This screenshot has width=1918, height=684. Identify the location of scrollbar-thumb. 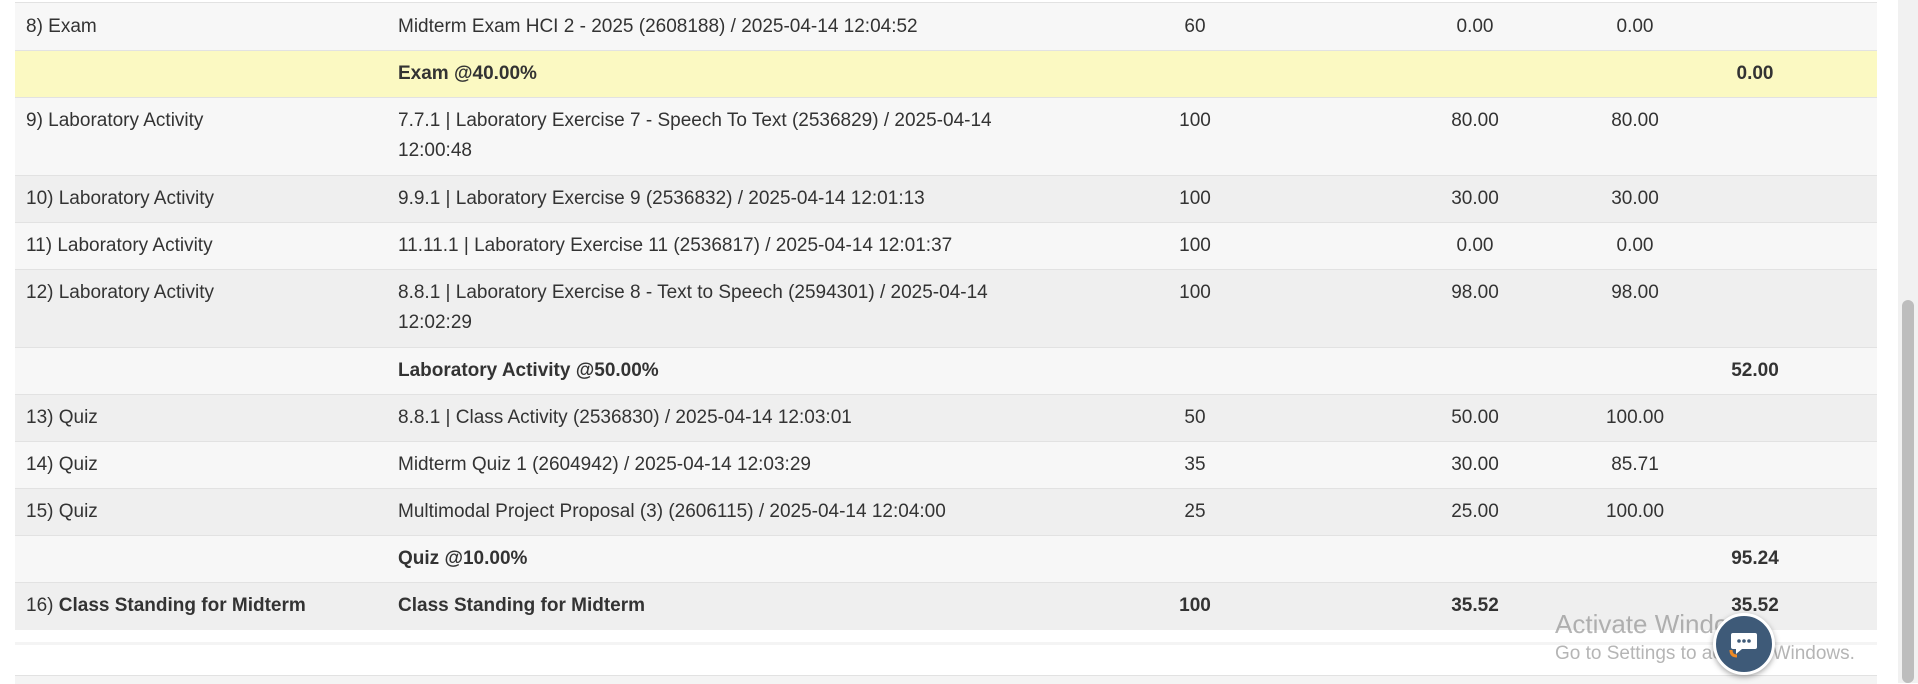
(1908, 491).